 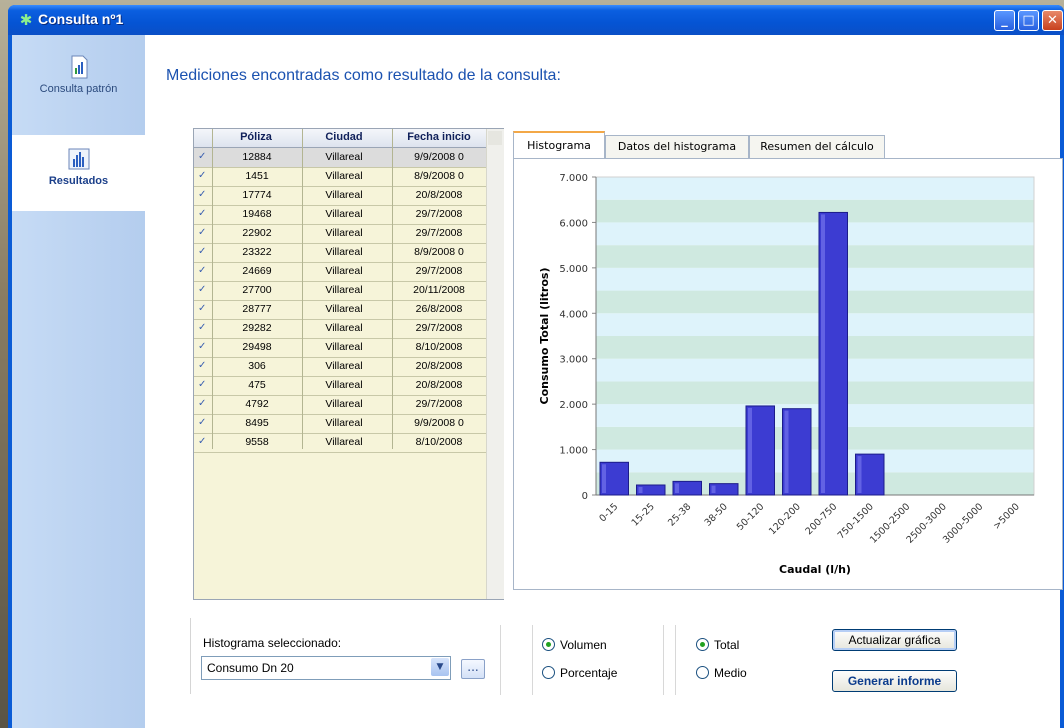 What do you see at coordinates (544, 336) in the screenshot?
I see `y-axis-label: Consumo Total (litros)` at bounding box center [544, 336].